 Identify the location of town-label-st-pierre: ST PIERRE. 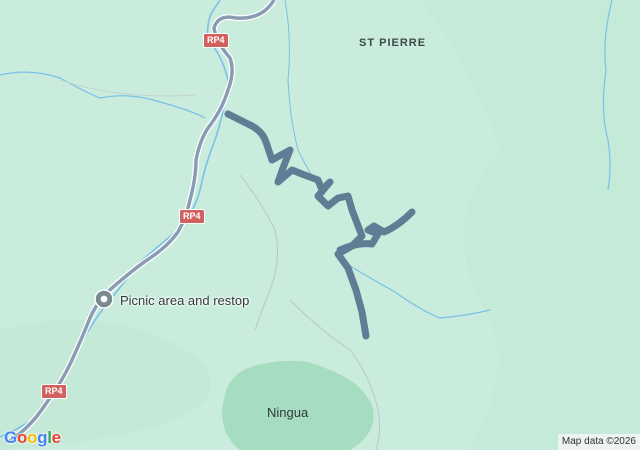
(393, 43).